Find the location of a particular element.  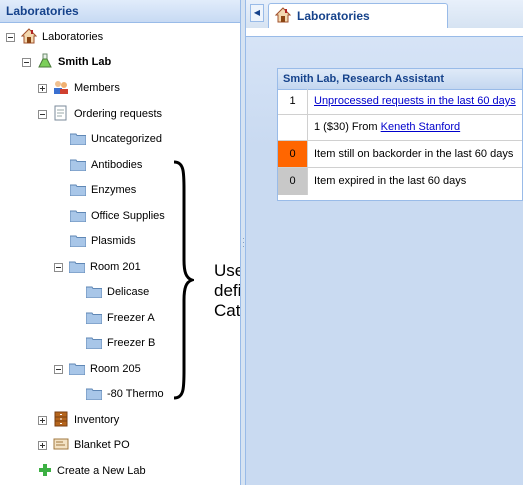

unprocessed-requests-link: Unprocessed requests in the last 60 days is located at coordinates (415, 101).